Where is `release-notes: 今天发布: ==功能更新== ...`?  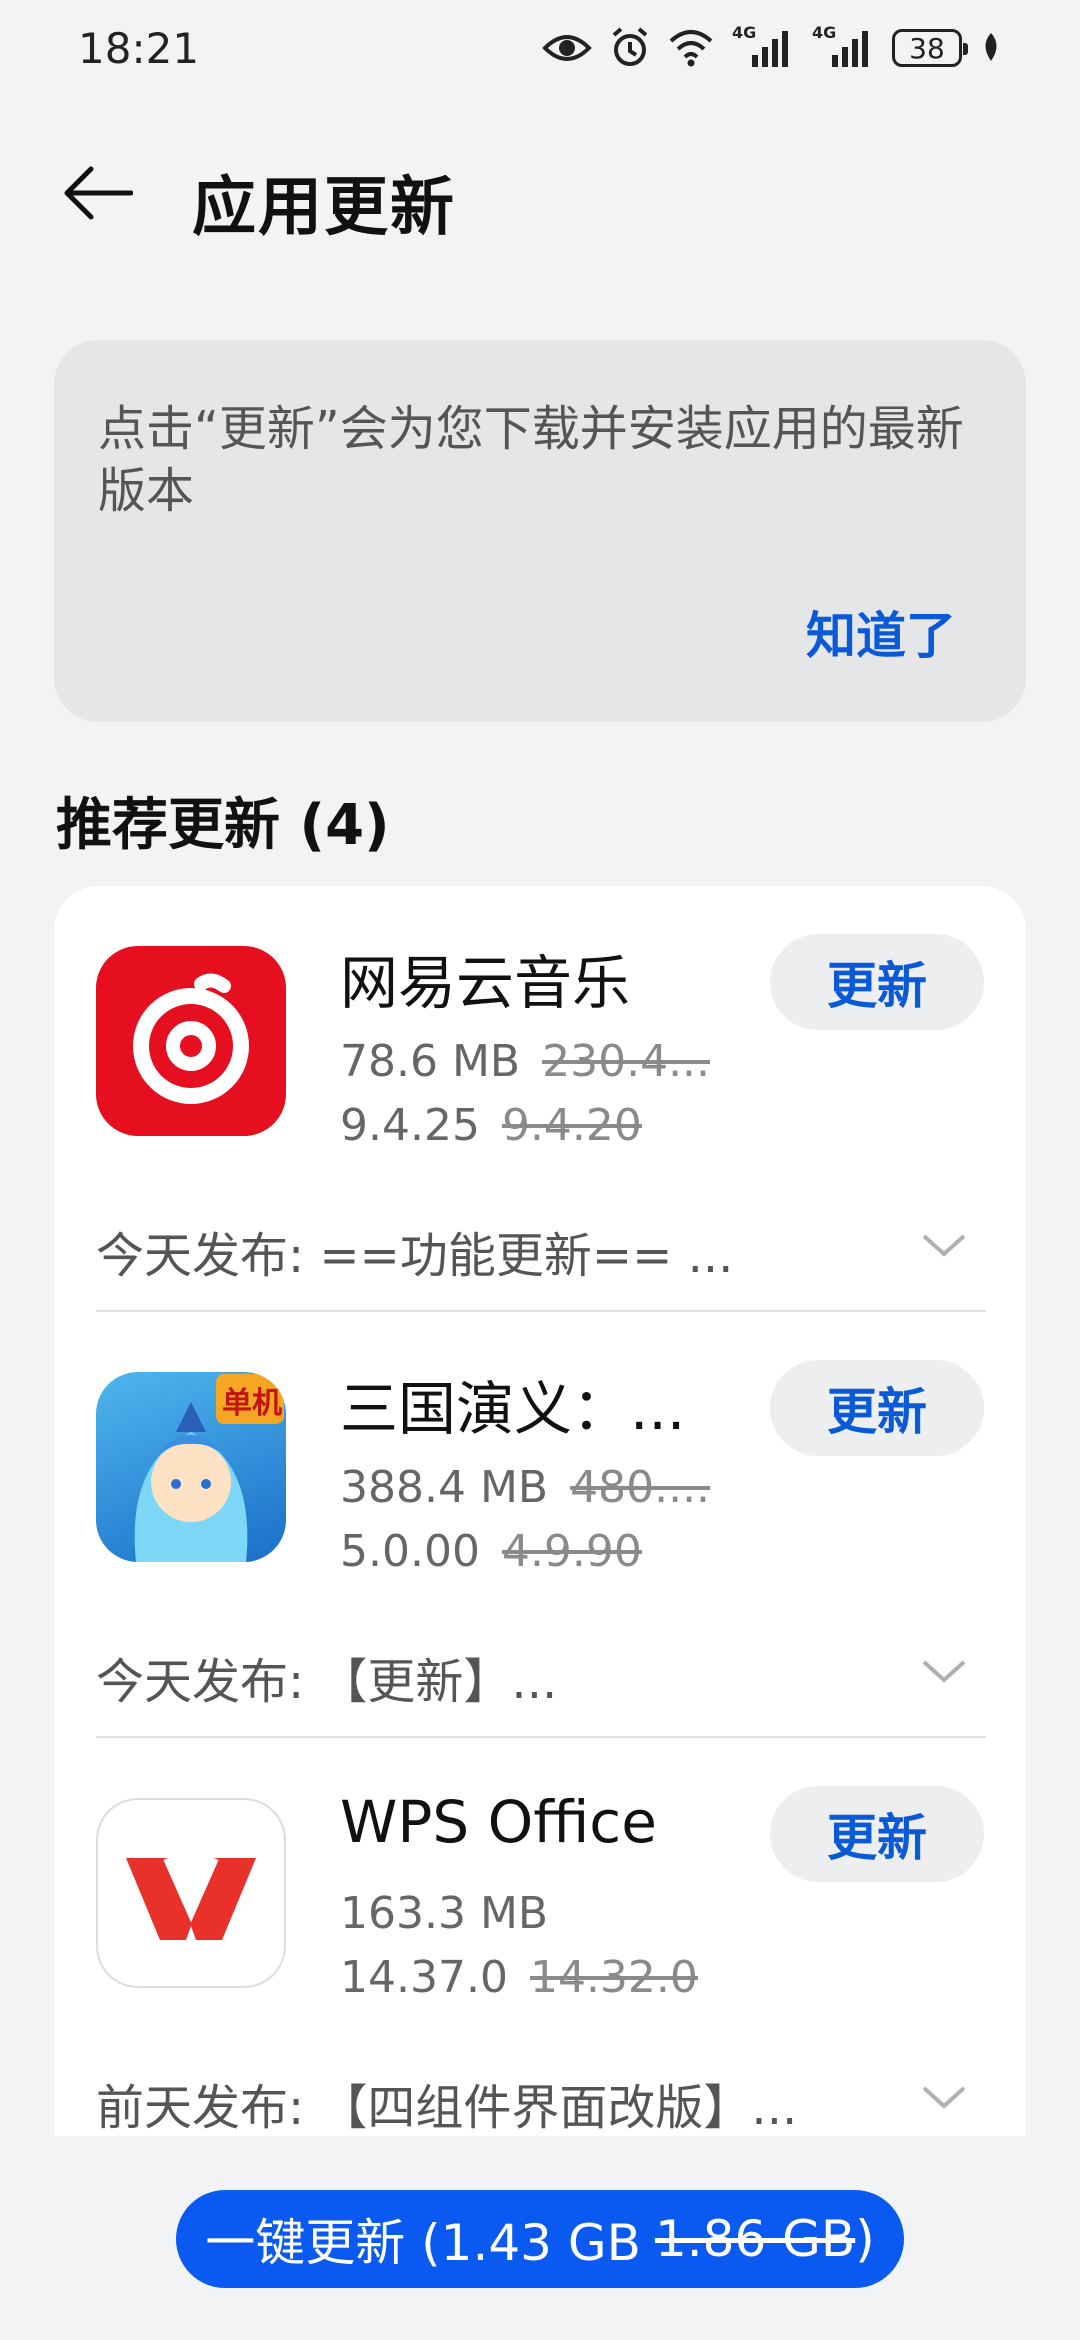
release-notes: 今天发布: ==功能更新== ... is located at coordinates (415, 1256).